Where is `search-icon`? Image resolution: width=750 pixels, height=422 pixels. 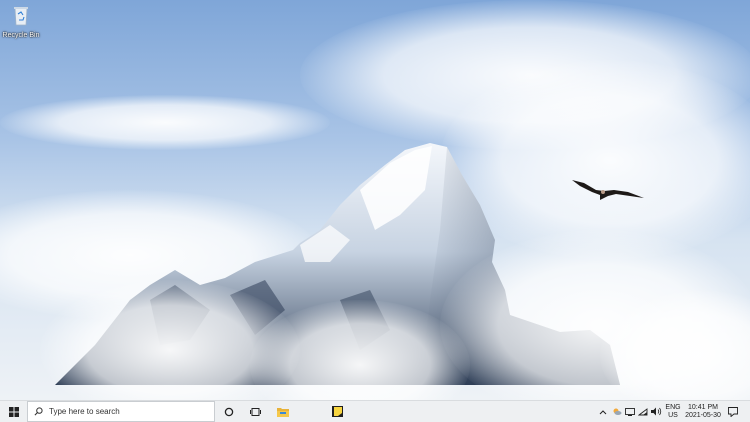
search-icon is located at coordinates (38, 411).